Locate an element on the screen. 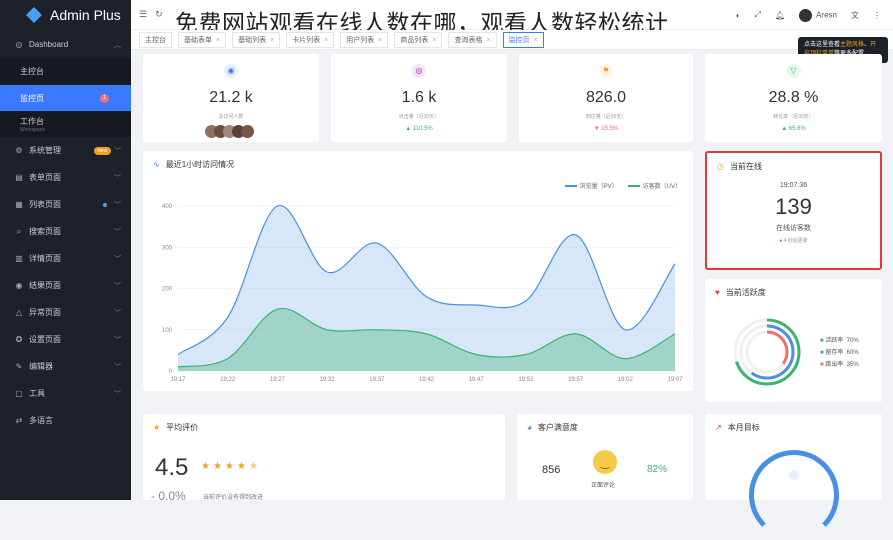 This screenshot has height=540, width=893. sidebar-item-console: 主控台 is located at coordinates (65, 71).